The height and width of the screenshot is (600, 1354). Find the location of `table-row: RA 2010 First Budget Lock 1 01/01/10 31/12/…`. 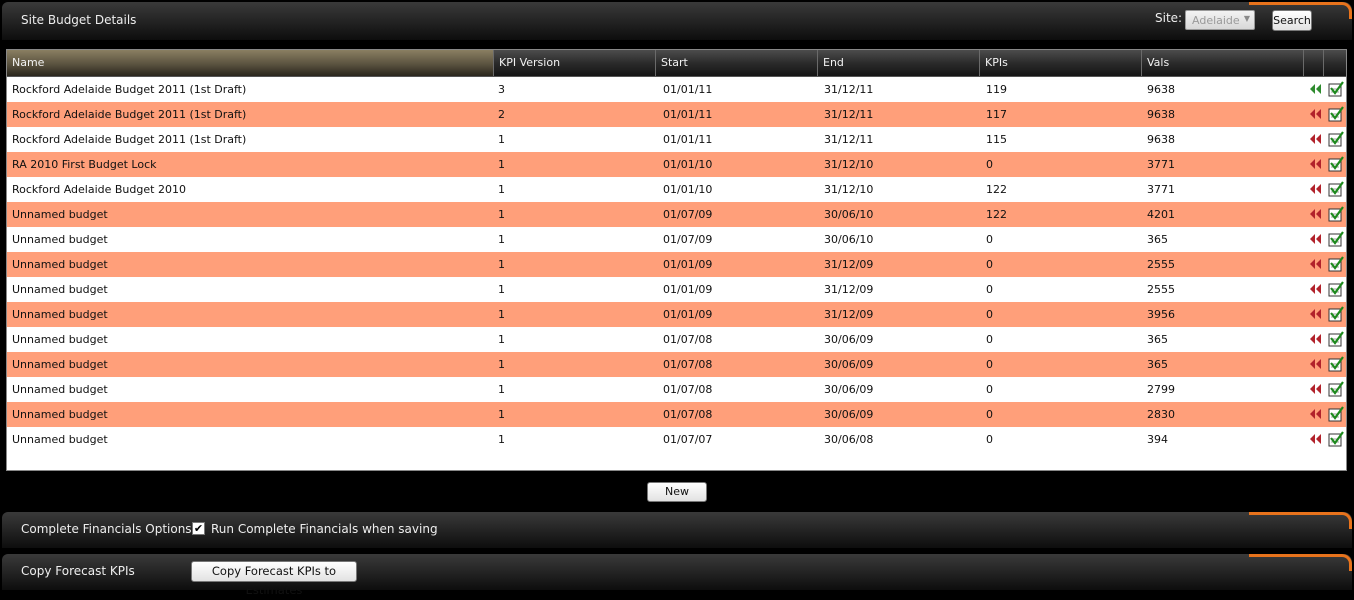

table-row: RA 2010 First Budget Lock 1 01/01/10 31/12/… is located at coordinates (676, 164).